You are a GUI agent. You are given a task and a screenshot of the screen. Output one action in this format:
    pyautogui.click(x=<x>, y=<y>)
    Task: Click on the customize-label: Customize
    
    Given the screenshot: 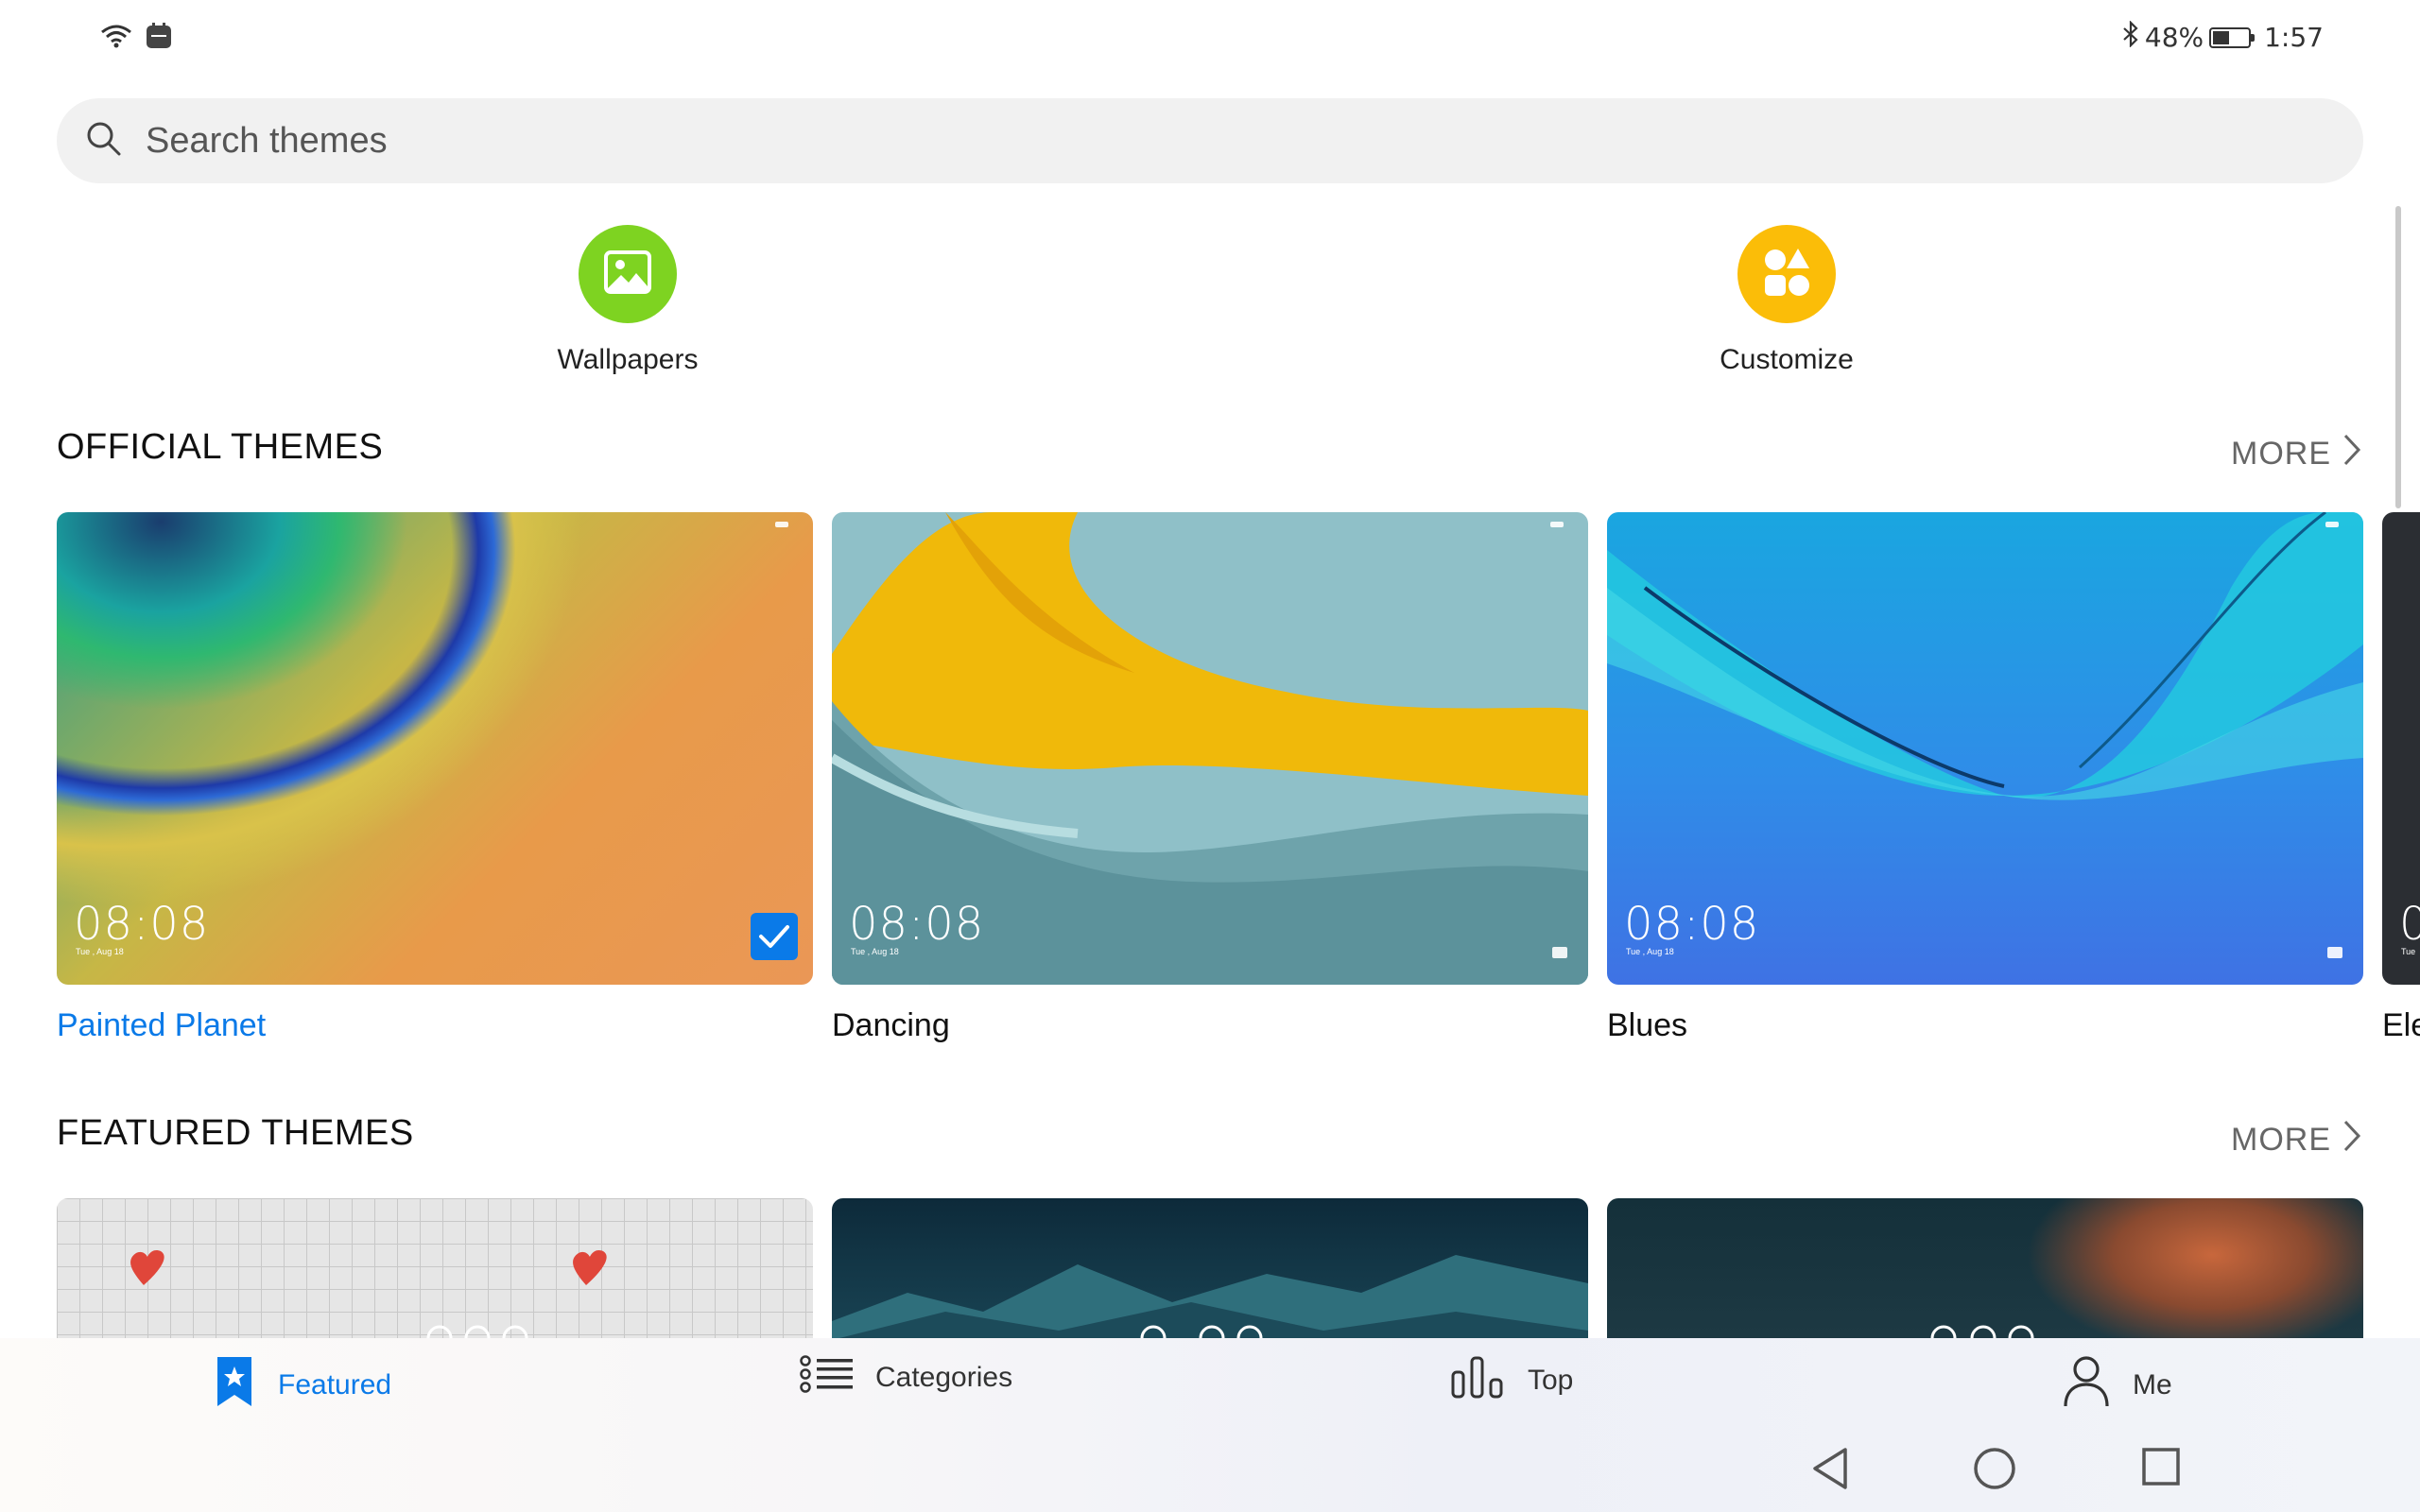 What is the action you would take?
    pyautogui.click(x=1787, y=359)
    